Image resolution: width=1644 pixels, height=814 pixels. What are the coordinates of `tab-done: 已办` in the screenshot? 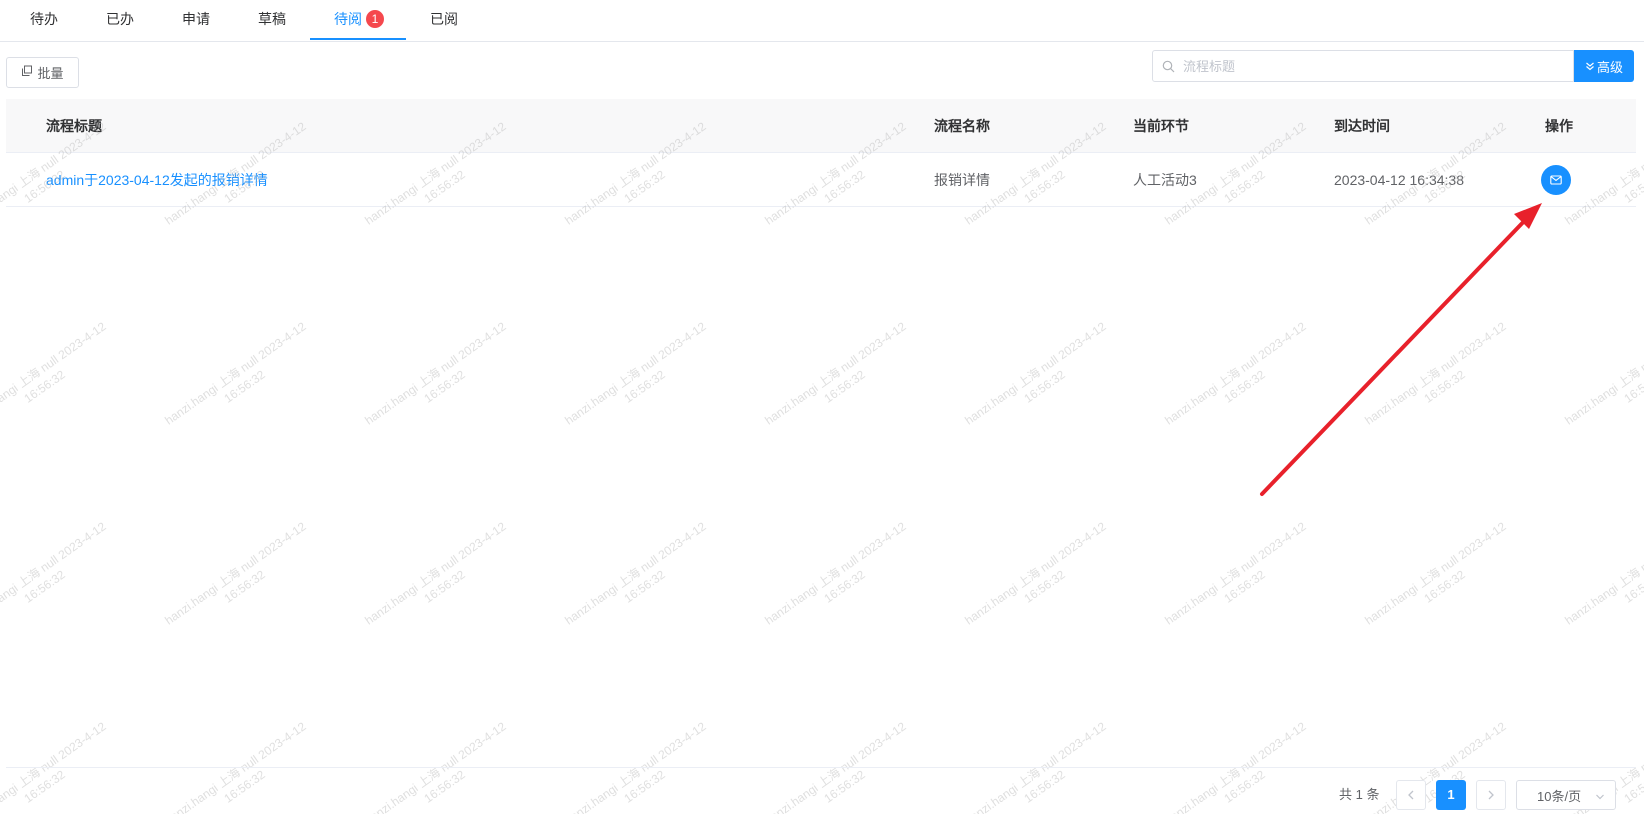 It's located at (120, 21).